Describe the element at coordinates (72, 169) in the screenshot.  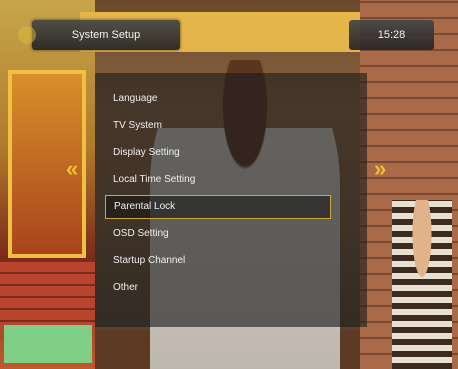
I see `double-chevron-left-icon: «` at that location.